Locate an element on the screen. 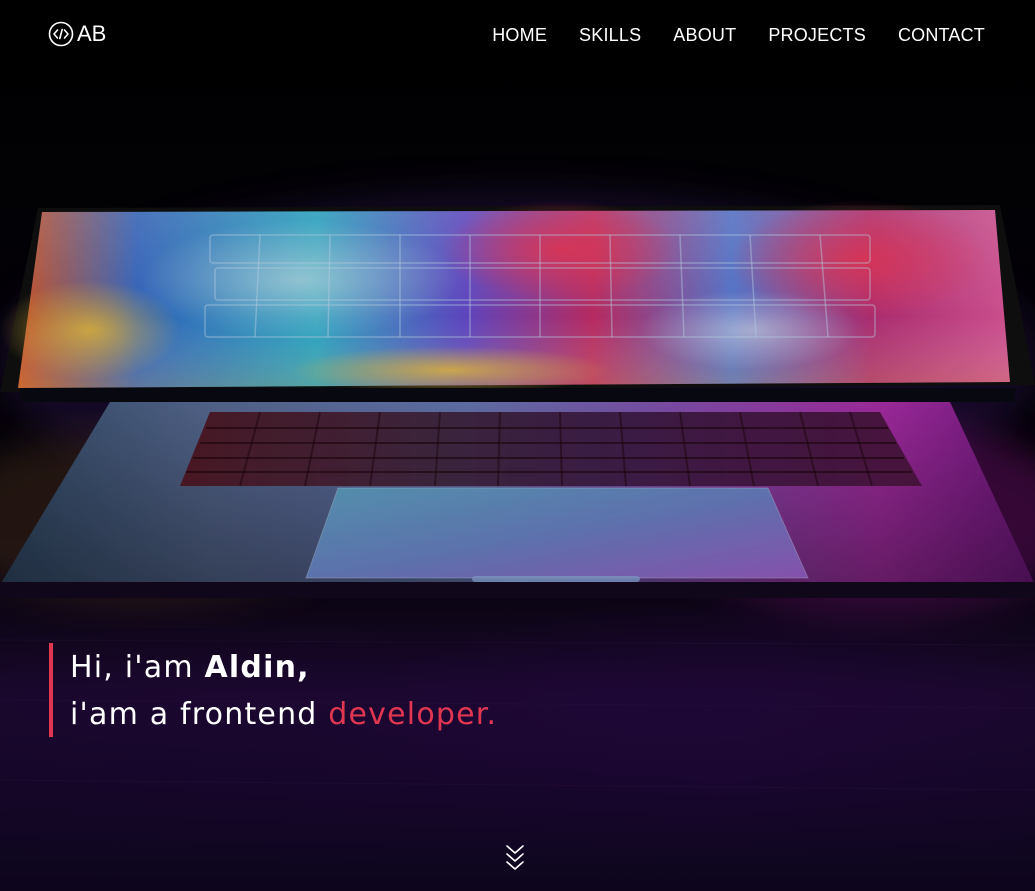  code-brackets-icon is located at coordinates (61, 34).